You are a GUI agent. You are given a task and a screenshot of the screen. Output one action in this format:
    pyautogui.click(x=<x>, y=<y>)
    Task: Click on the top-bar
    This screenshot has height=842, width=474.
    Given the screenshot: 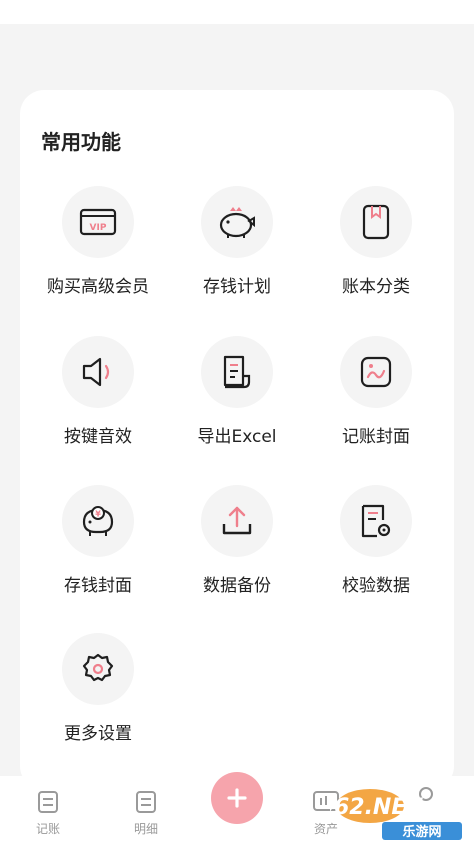 What is the action you would take?
    pyautogui.click(x=237, y=12)
    